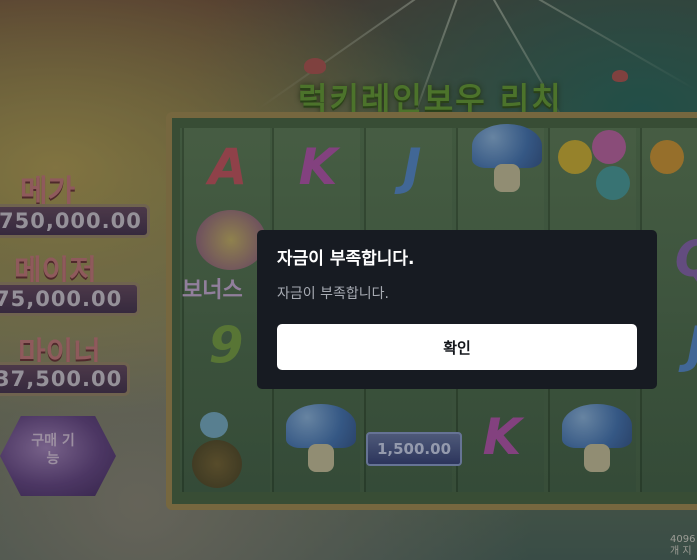  Describe the element at coordinates (457, 347) in the screenshot. I see `confirm-button: 확인` at that location.